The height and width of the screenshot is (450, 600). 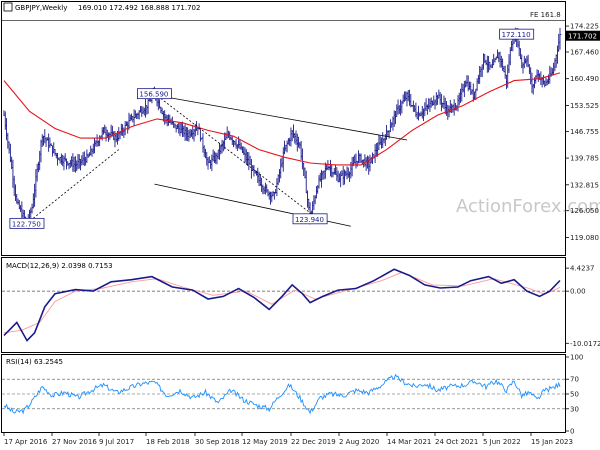 I want to click on price-tick-label: 146.755, so click(x=584, y=132).